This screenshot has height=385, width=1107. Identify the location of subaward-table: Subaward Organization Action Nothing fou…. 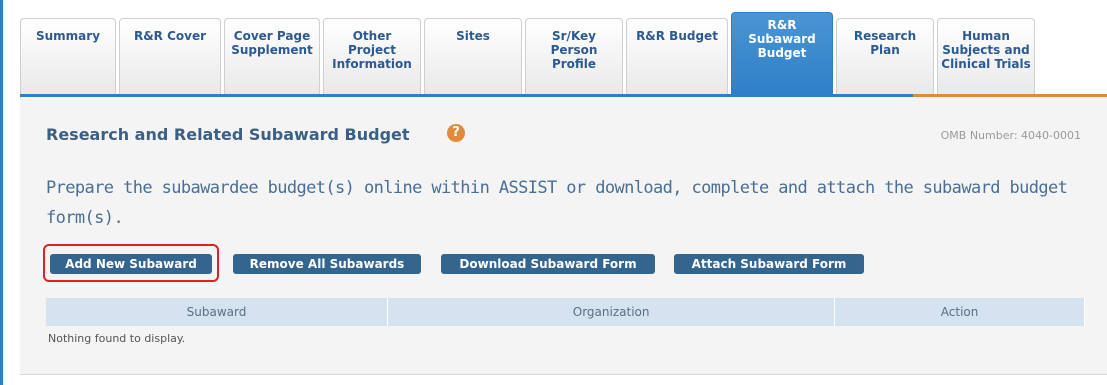
(565, 324).